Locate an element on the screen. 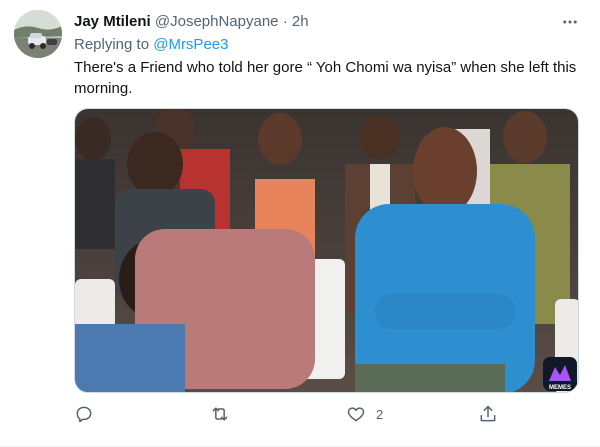  like-icon is located at coordinates (356, 414).